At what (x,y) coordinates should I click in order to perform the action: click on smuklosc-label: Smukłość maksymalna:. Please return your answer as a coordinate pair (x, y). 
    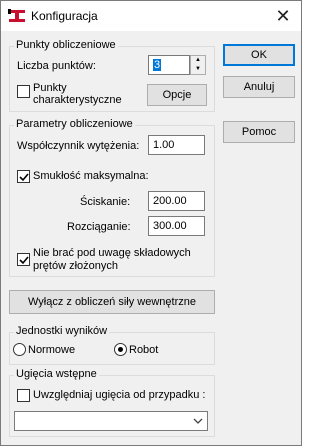
    Looking at the image, I should click on (91, 176).